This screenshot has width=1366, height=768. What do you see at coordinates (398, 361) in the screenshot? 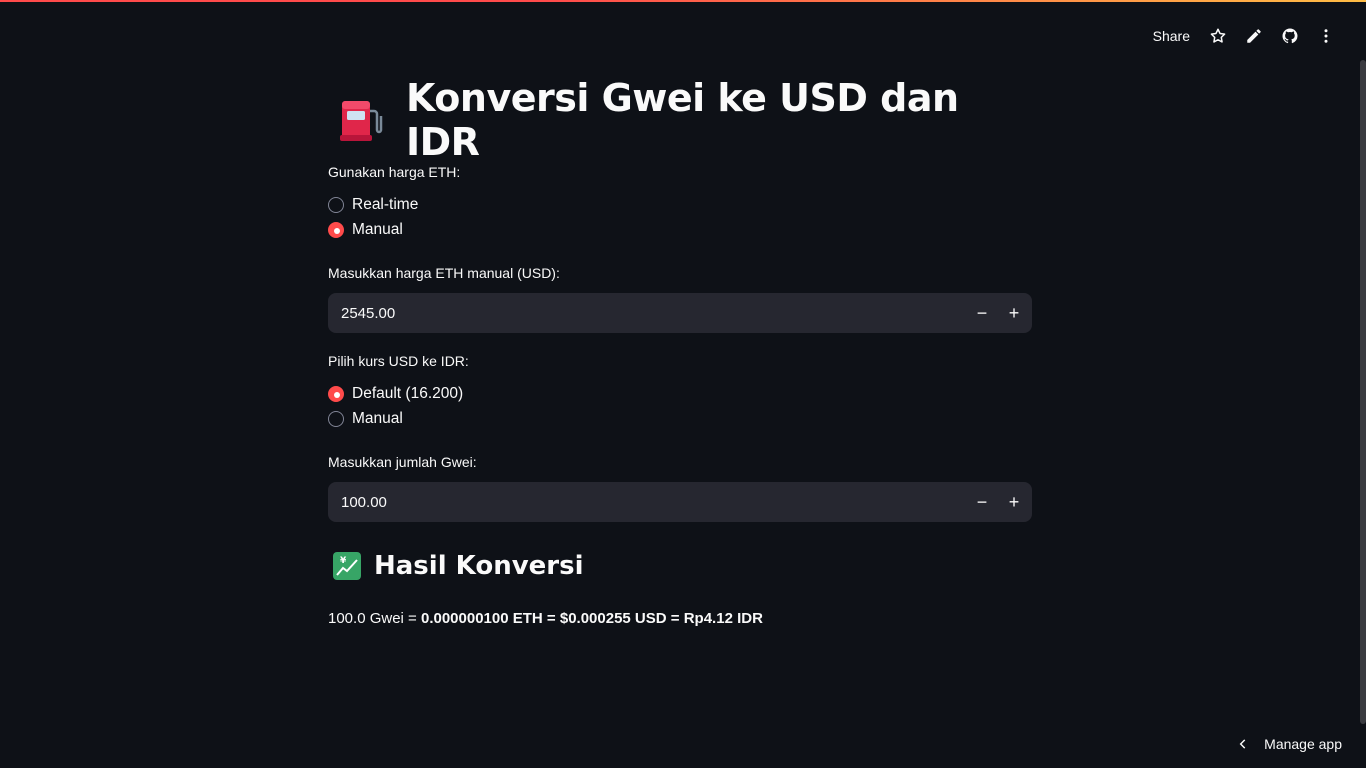
I see `rate-label: Pilih kurs USD ke IDR:` at bounding box center [398, 361].